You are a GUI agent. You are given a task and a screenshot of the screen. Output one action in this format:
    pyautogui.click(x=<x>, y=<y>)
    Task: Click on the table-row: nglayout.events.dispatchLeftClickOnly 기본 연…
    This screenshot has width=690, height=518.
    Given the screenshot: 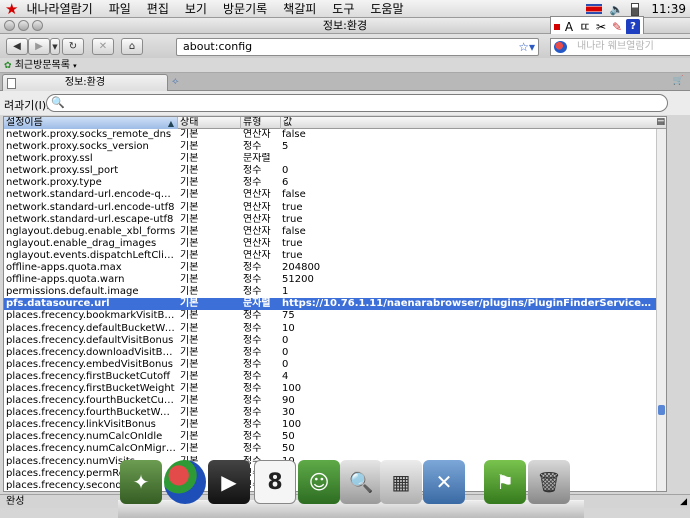 What is the action you would take?
    pyautogui.click(x=330, y=256)
    